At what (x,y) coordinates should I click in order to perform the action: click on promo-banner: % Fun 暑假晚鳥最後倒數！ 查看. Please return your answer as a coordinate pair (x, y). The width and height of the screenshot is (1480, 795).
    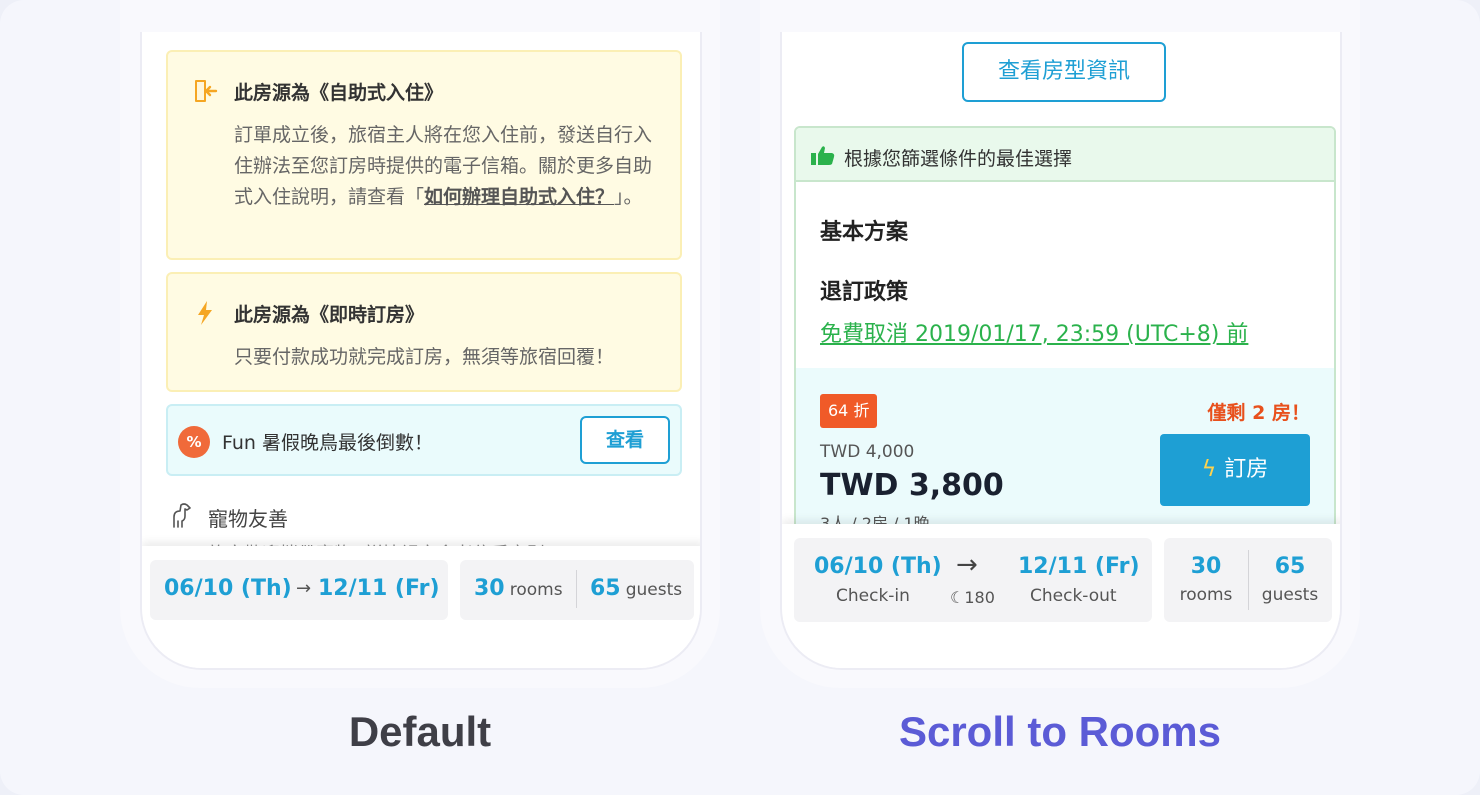
    Looking at the image, I should click on (424, 440).